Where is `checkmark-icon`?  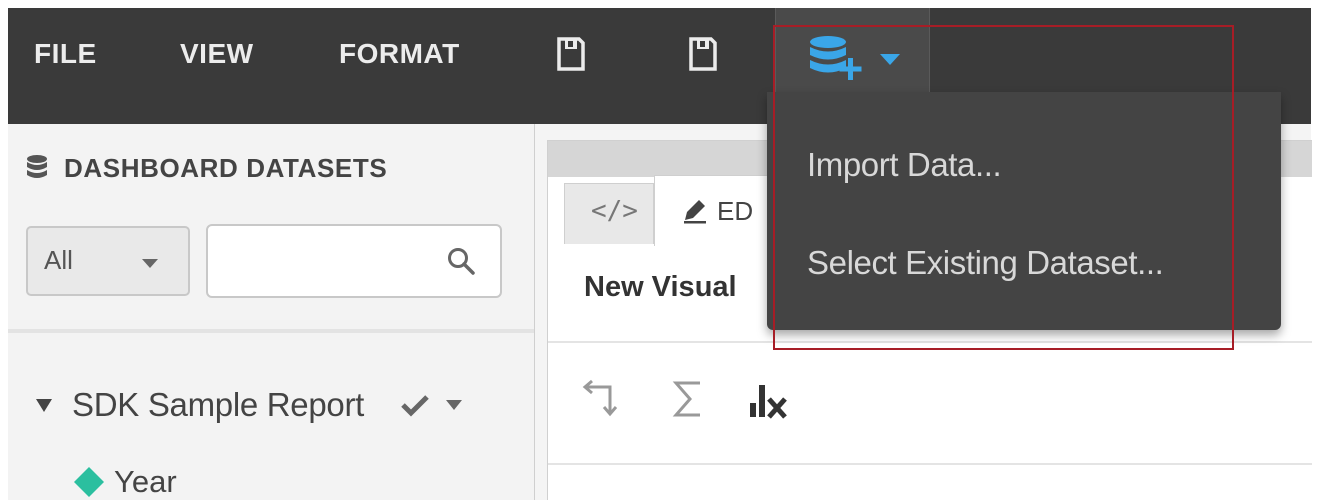
checkmark-icon is located at coordinates (415, 406).